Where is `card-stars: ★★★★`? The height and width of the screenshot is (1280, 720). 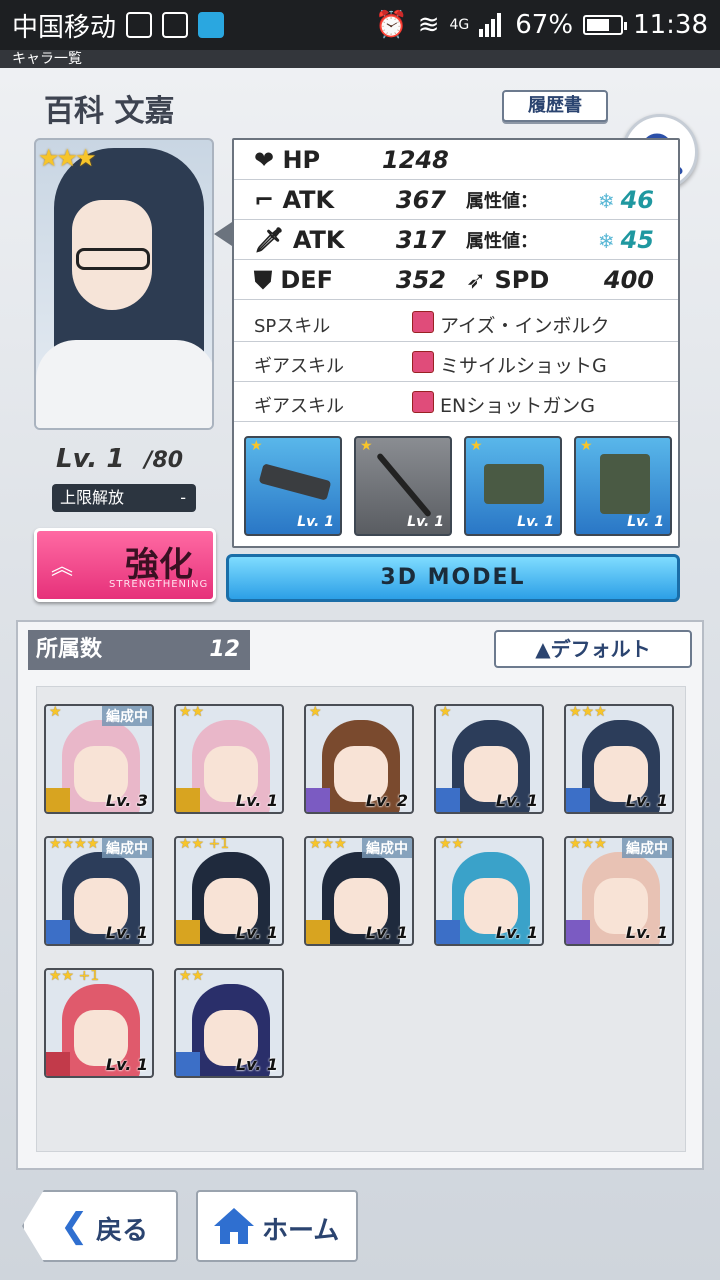
card-stars: ★★★★ is located at coordinates (74, 844).